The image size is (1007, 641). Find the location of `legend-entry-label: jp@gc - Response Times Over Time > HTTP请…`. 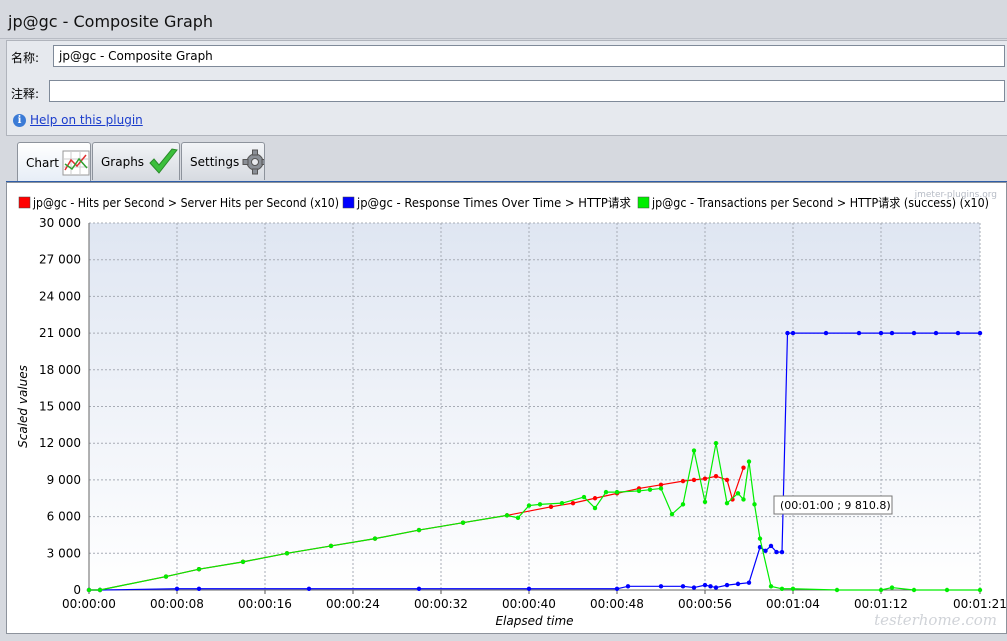

legend-entry-label: jp@gc - Response Times Over Time > HTTP请… is located at coordinates (493, 203).